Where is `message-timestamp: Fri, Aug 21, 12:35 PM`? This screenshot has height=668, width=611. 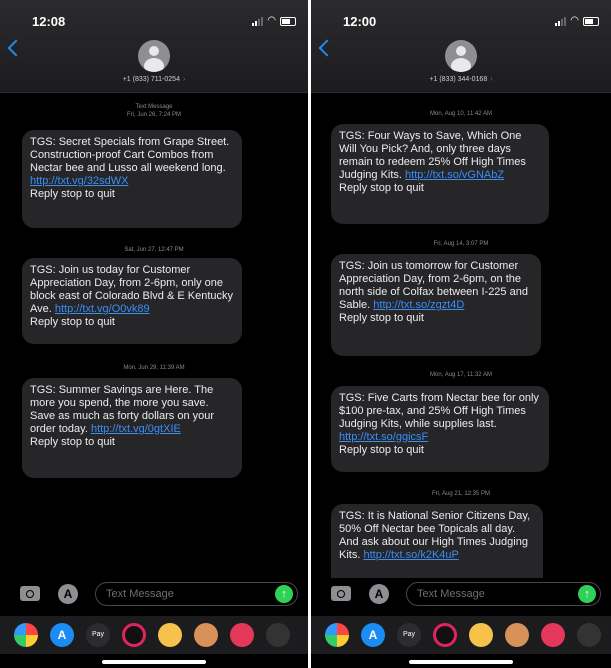
message-timestamp: Fri, Aug 21, 12:35 PM is located at coordinates (461, 494).